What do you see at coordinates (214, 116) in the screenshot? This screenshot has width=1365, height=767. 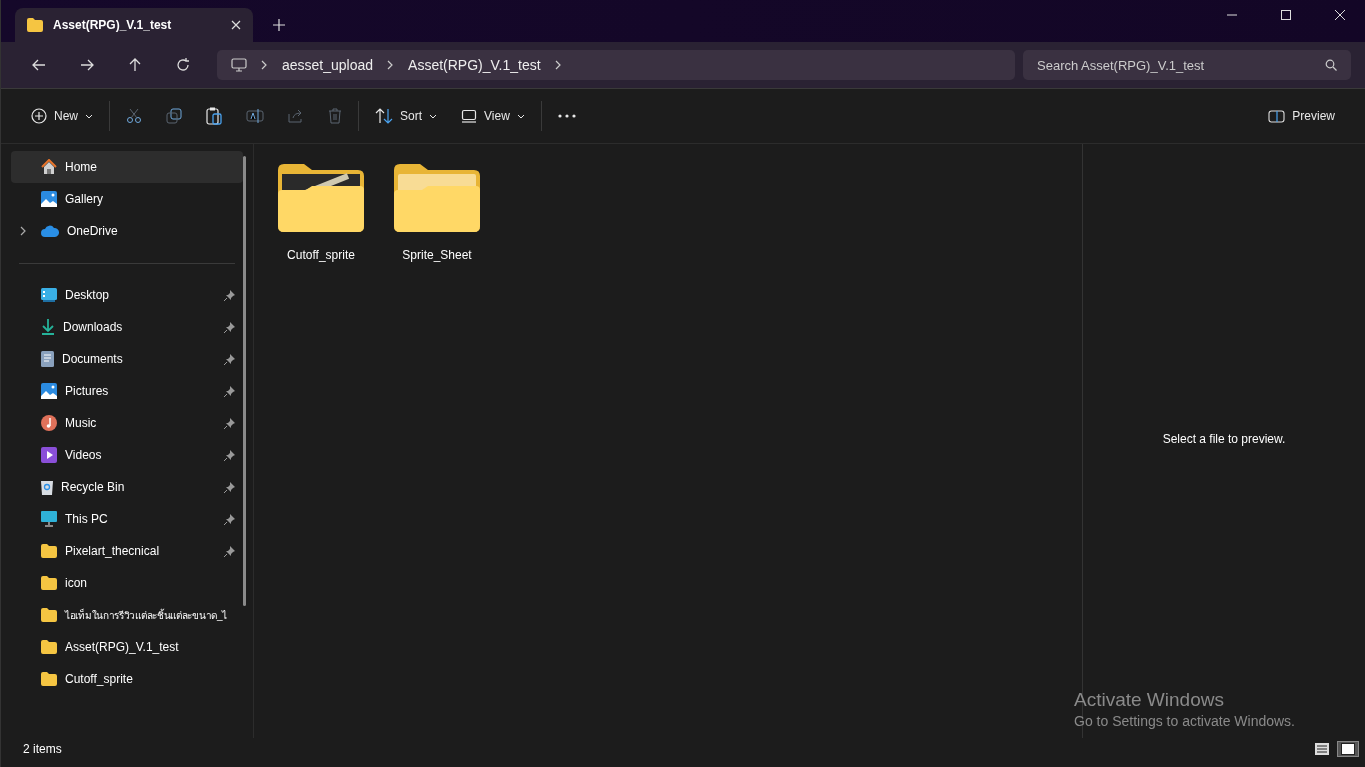 I see `clipboard-icon` at bounding box center [214, 116].